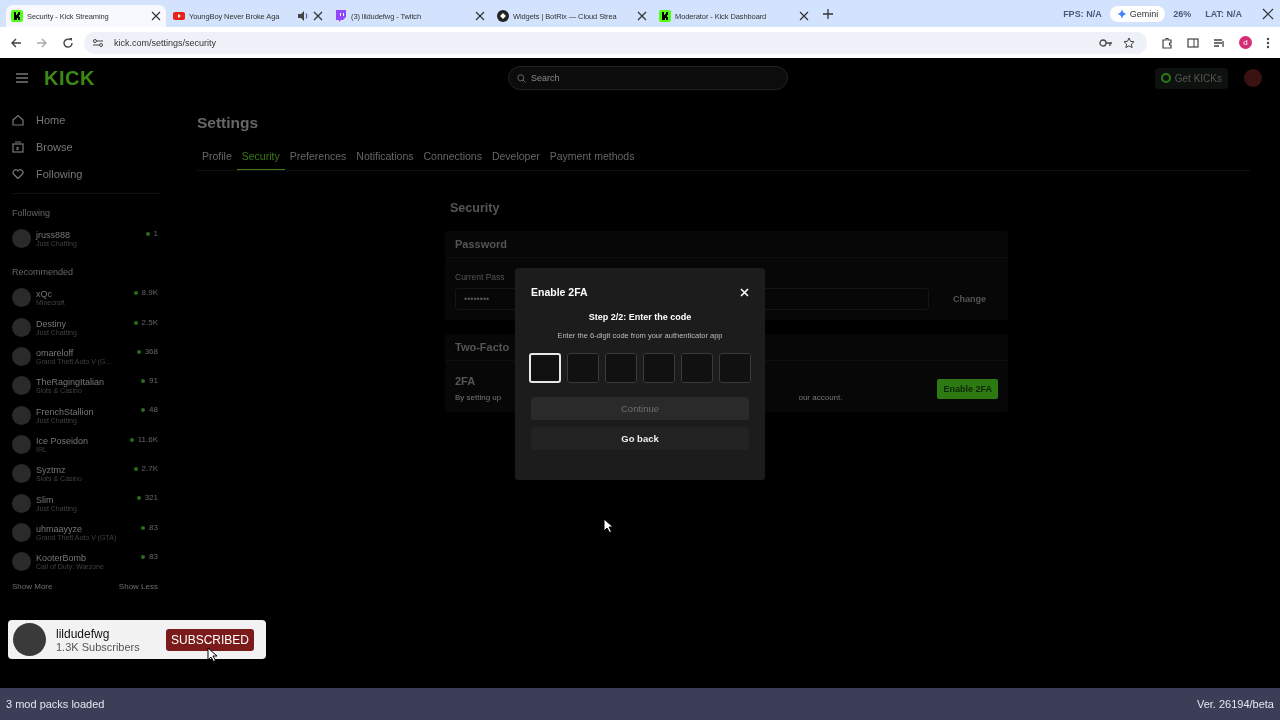  Describe the element at coordinates (212, 654) in the screenshot. I see `cursor-icon` at that location.